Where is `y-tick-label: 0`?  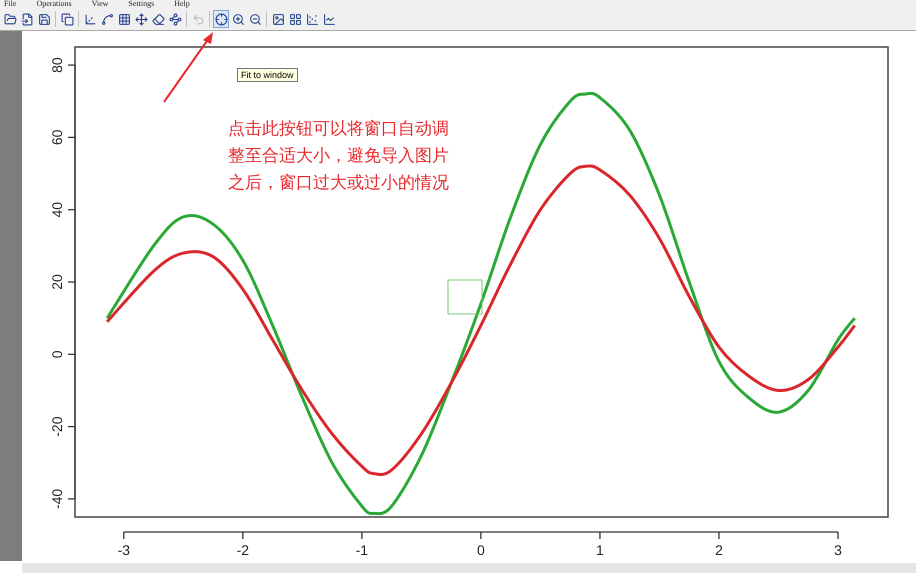
y-tick-label: 0 is located at coordinates (57, 354).